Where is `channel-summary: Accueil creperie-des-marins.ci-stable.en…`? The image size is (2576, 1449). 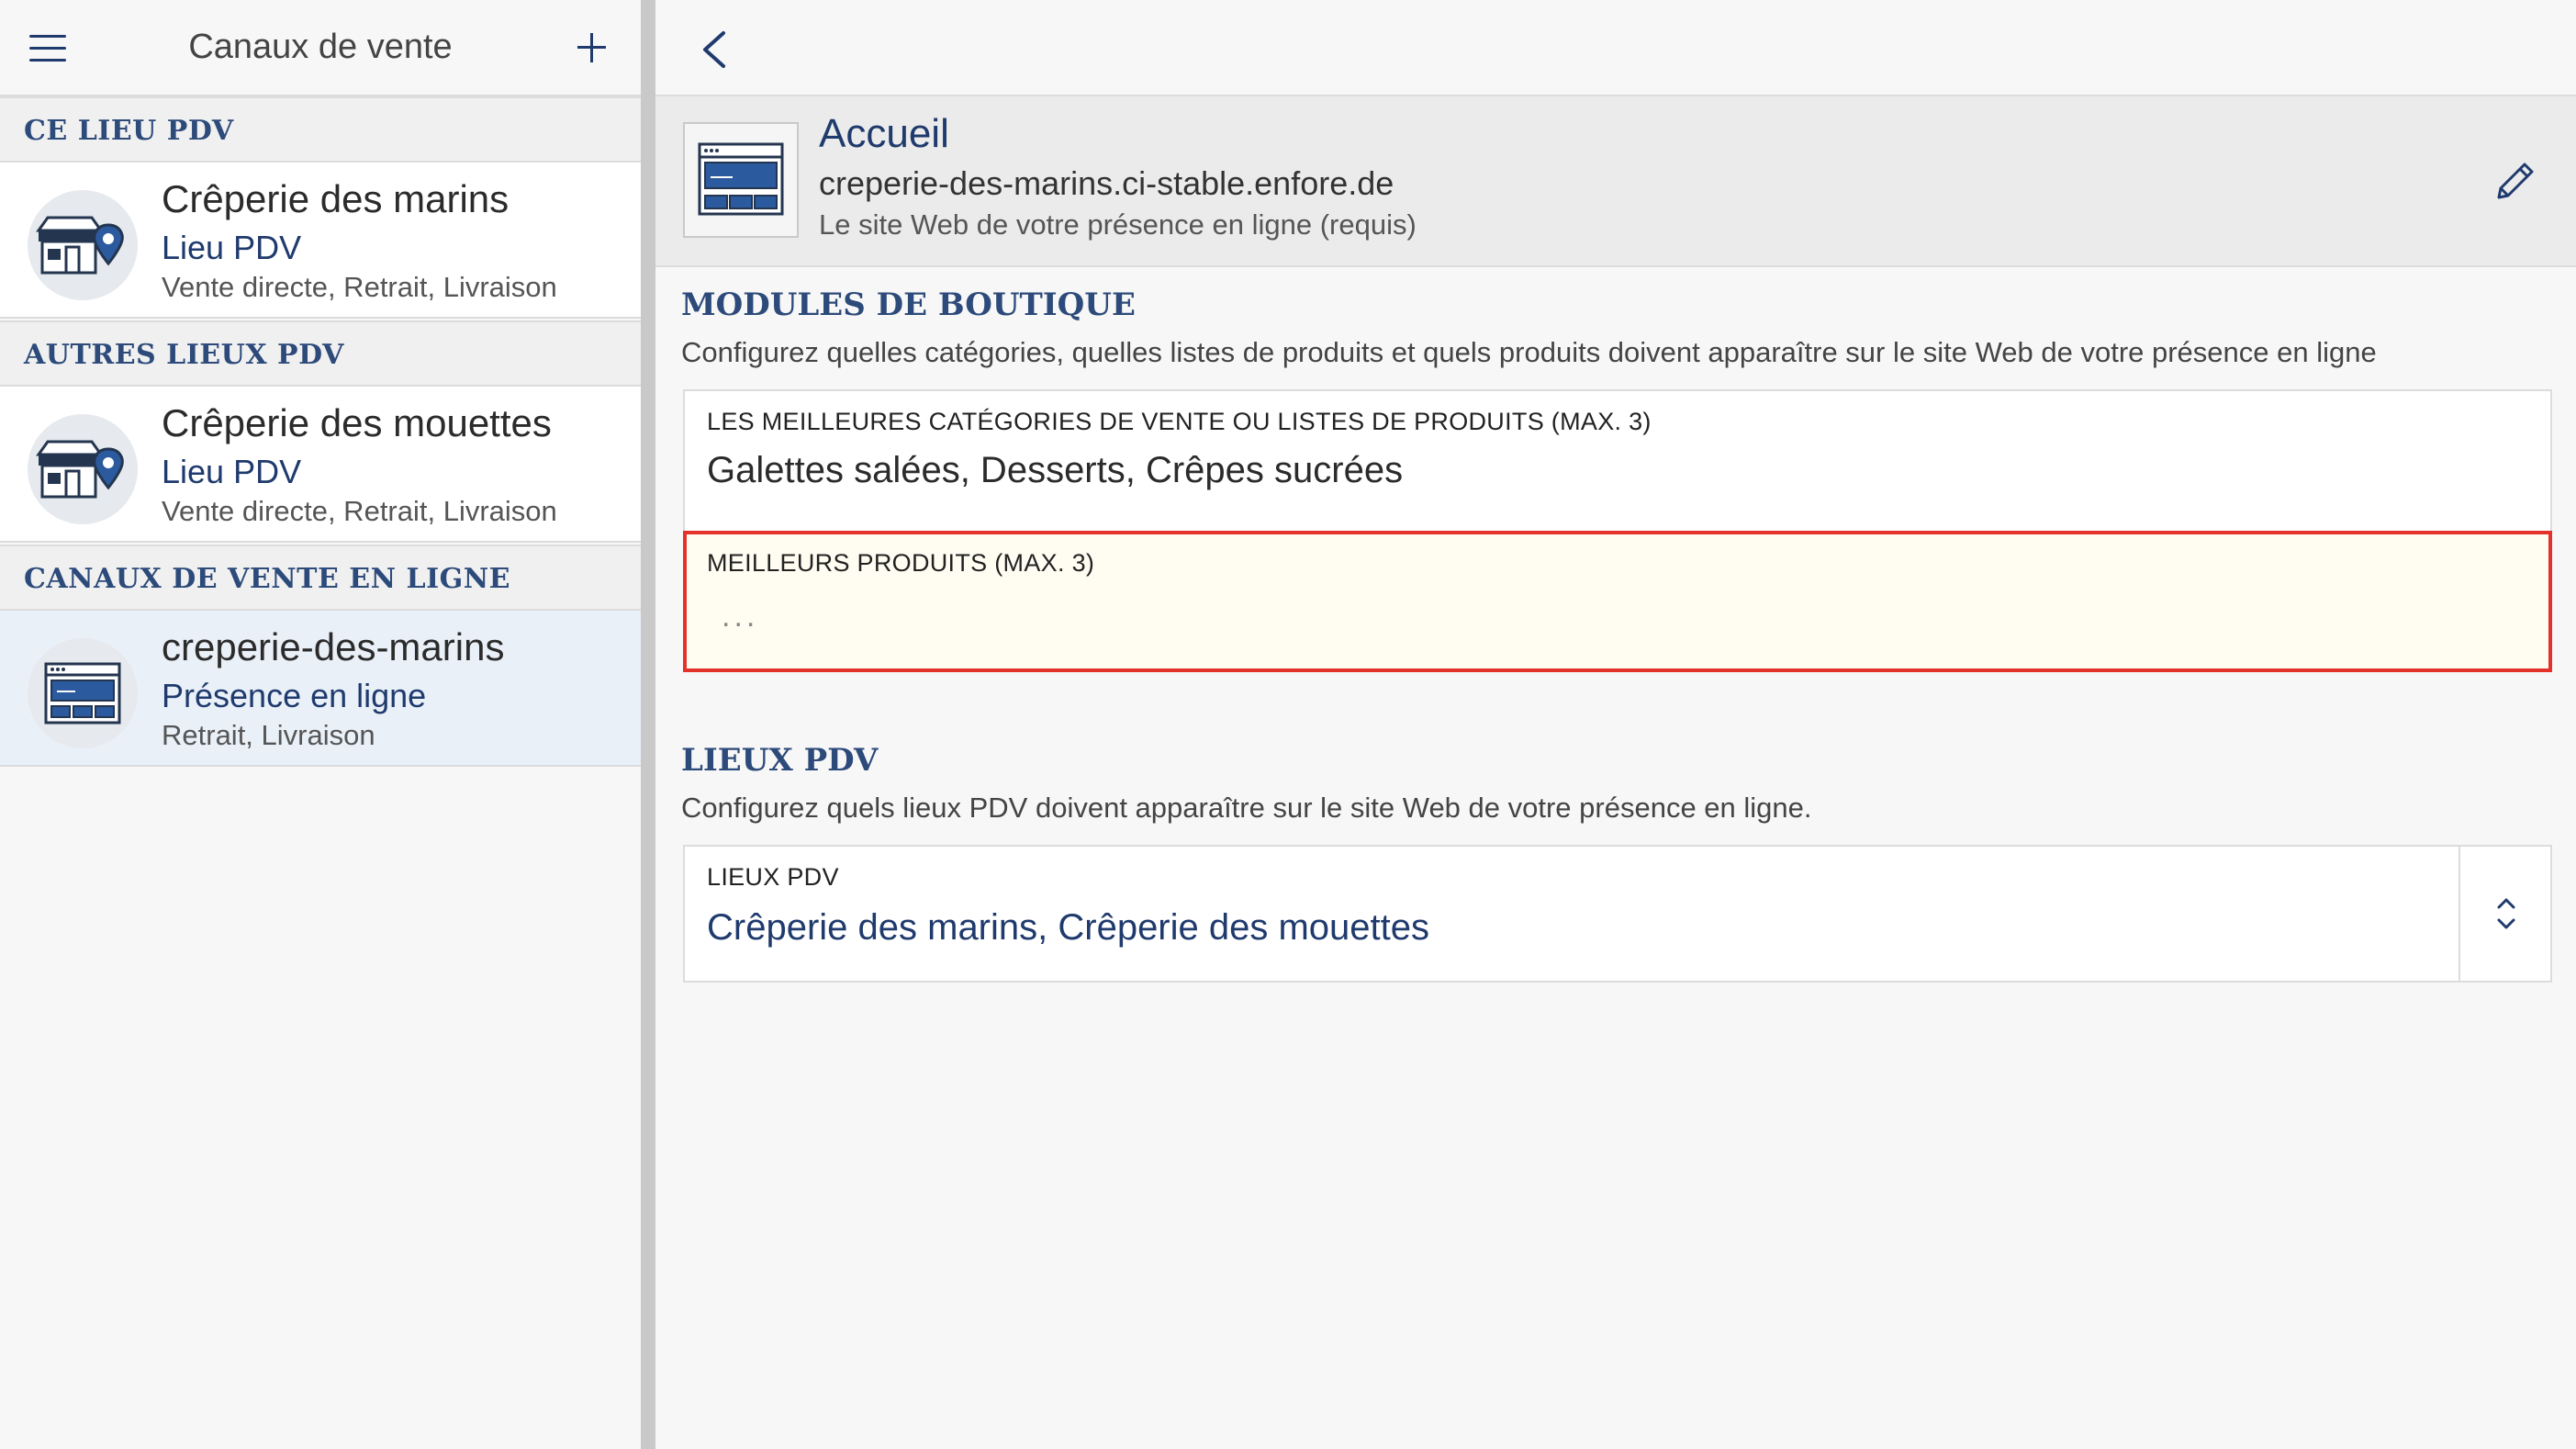 channel-summary: Accueil creperie-des-marins.ci-stable.en… is located at coordinates (1615, 181).